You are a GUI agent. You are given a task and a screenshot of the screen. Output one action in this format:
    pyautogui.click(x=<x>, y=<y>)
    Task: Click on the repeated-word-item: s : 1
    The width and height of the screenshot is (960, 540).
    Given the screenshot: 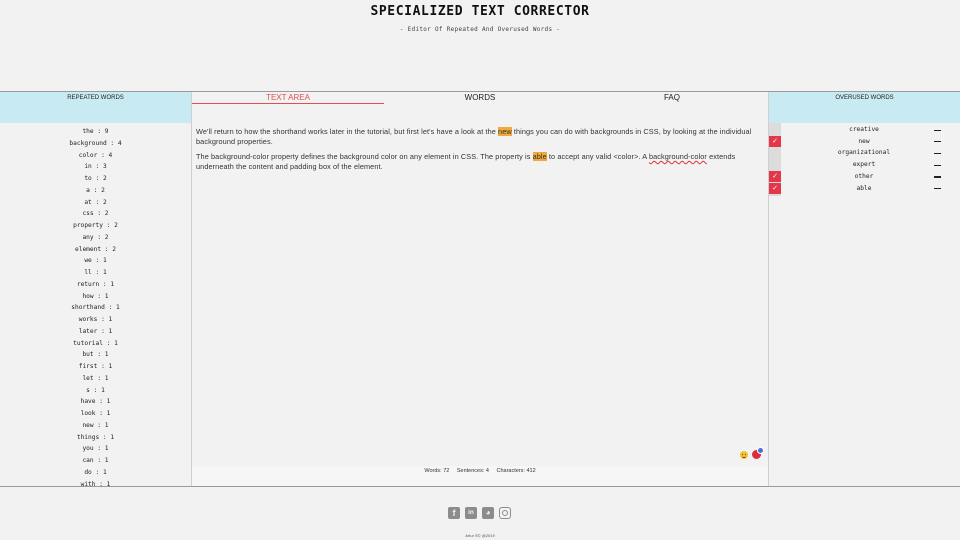 What is the action you would take?
    pyautogui.click(x=95, y=391)
    